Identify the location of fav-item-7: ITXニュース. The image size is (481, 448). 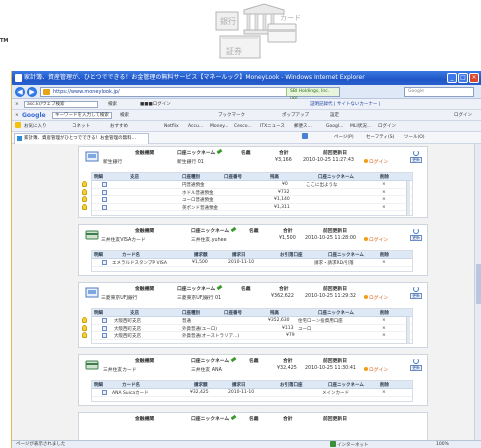
(272, 126).